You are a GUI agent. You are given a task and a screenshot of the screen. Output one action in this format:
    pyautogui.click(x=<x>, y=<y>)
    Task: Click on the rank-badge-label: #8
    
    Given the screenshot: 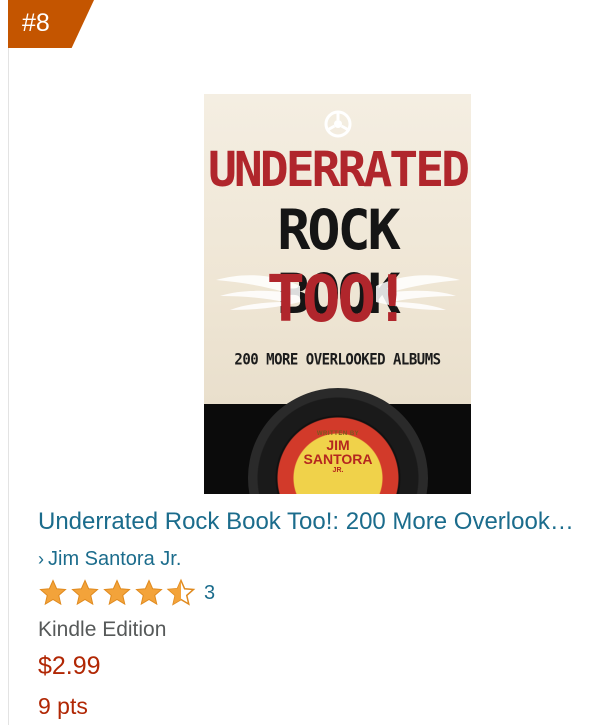 What is the action you would take?
    pyautogui.click(x=36, y=23)
    